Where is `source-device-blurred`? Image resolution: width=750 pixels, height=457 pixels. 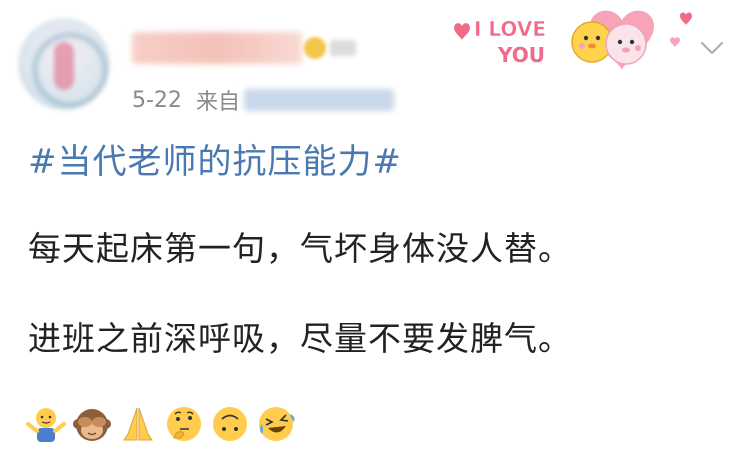
source-device-blurred is located at coordinates (318, 100).